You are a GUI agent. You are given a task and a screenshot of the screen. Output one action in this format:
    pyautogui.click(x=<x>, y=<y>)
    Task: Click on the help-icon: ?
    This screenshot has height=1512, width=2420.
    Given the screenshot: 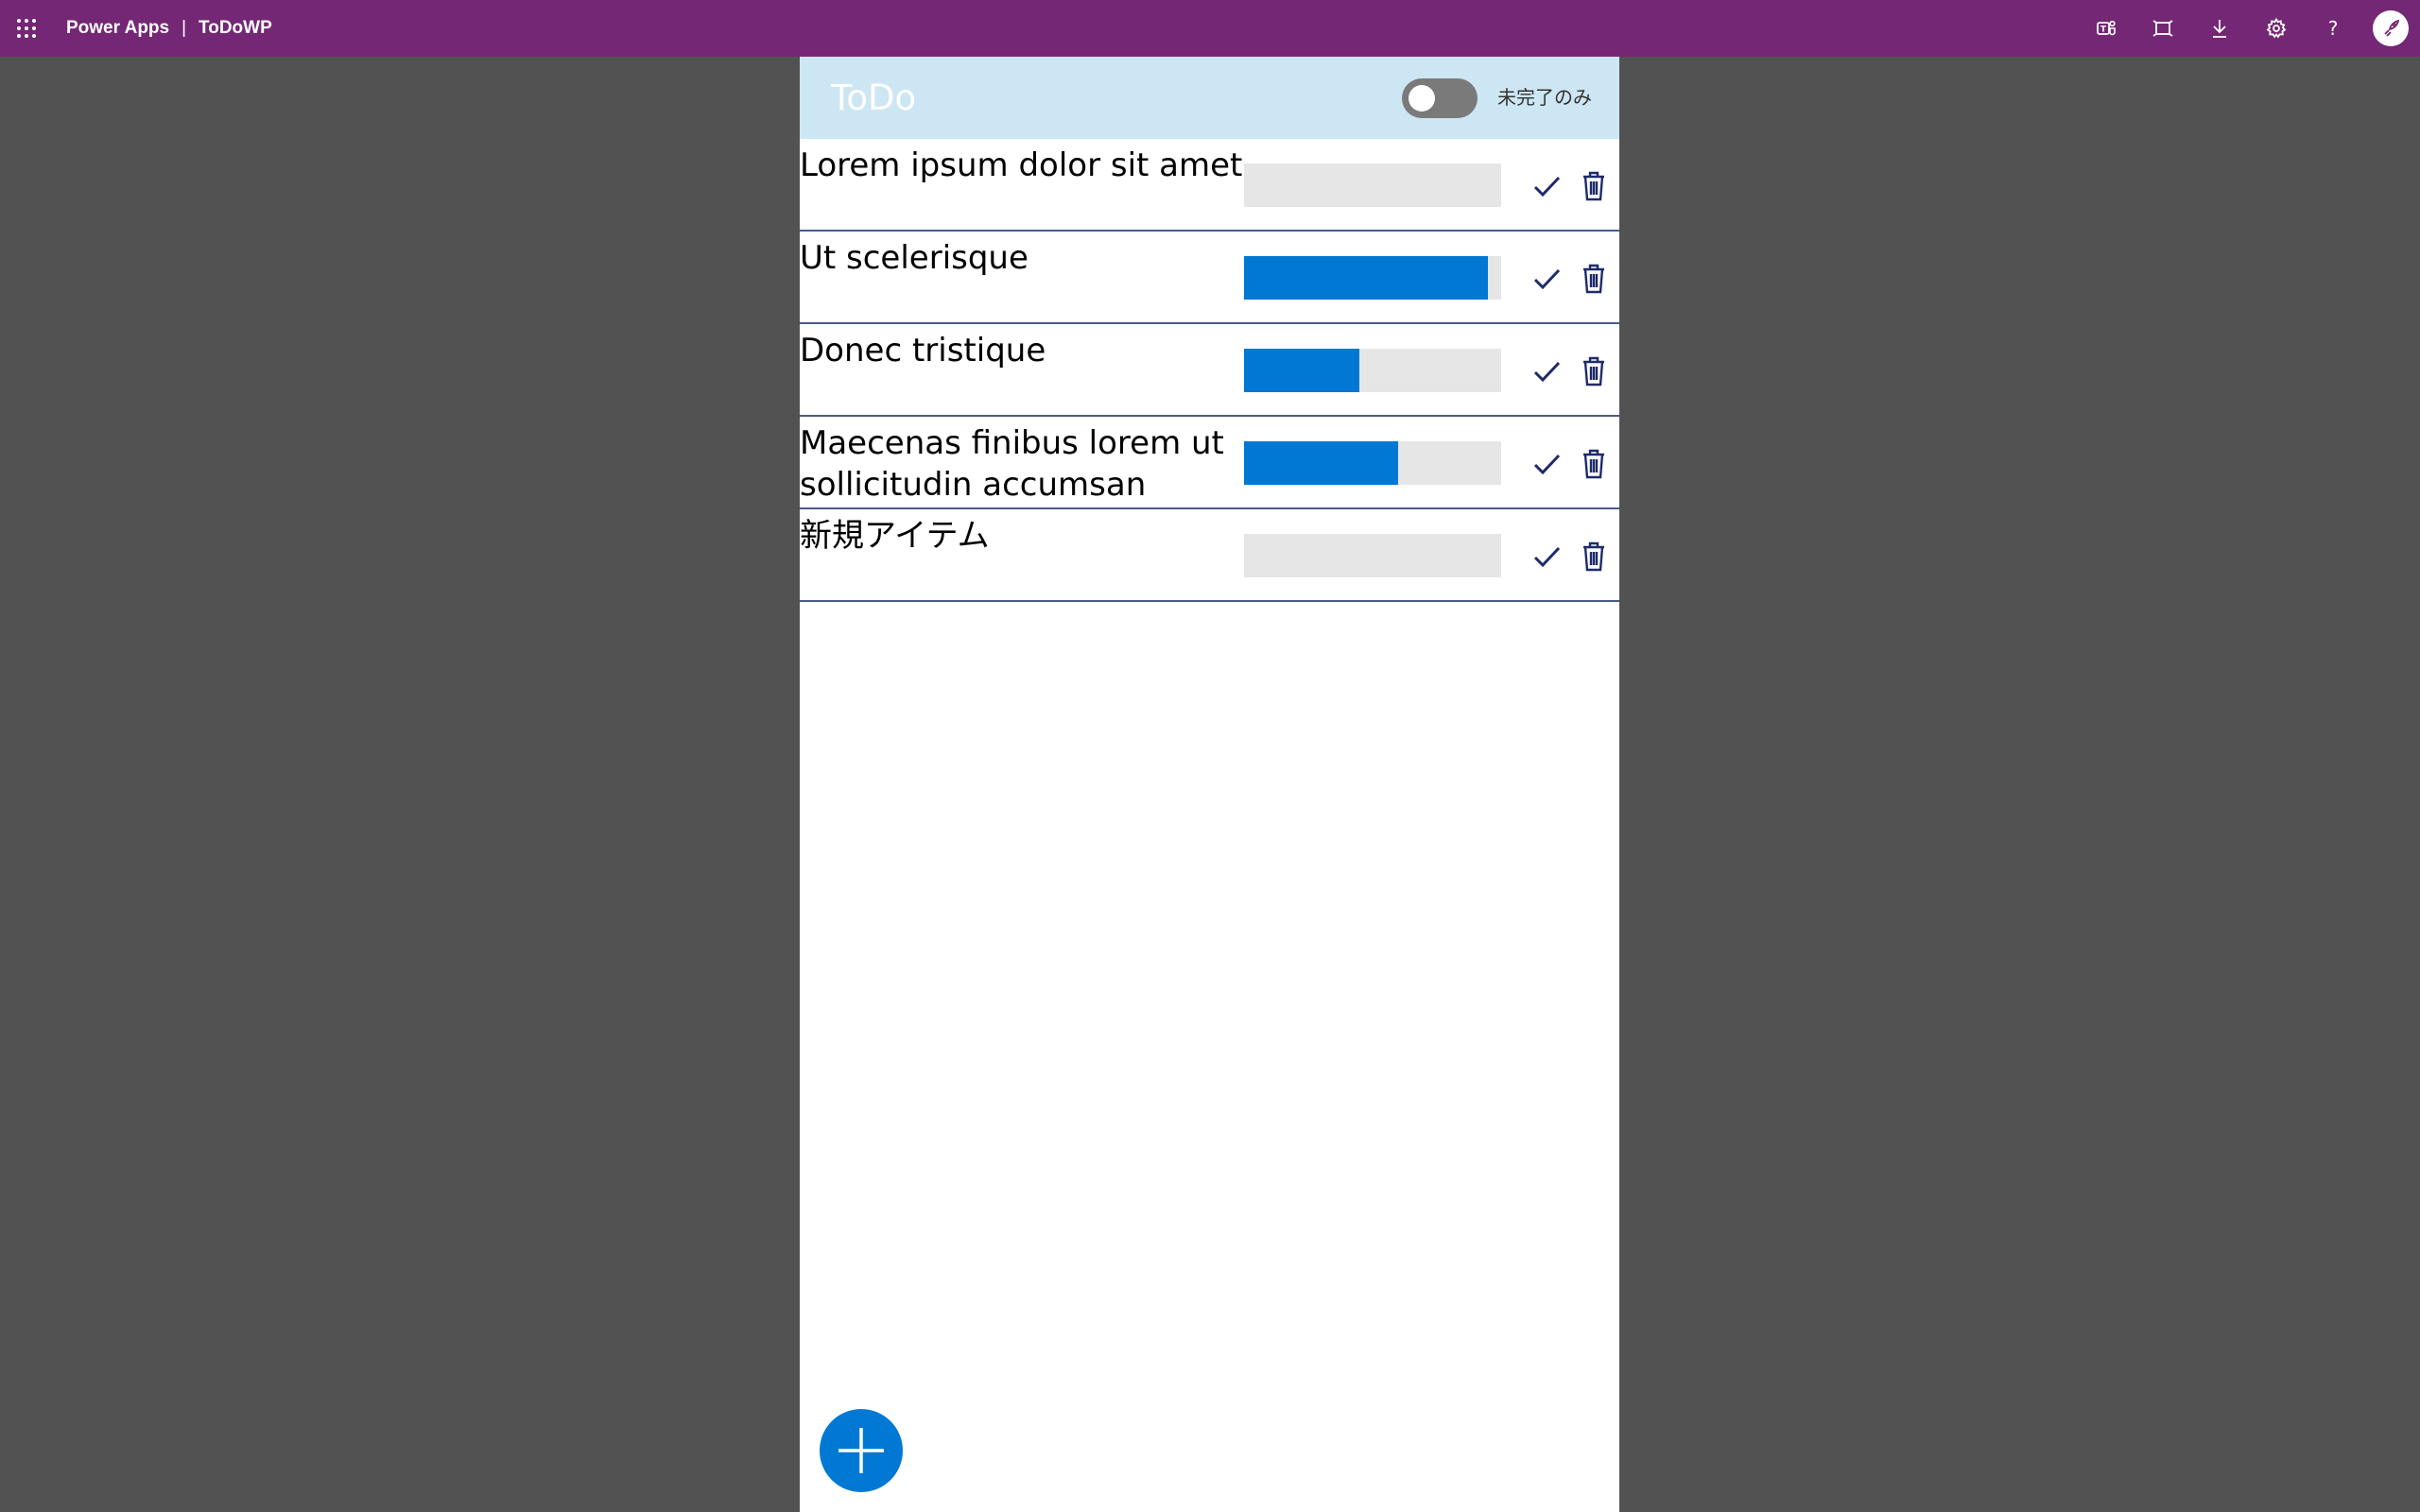 What is the action you would take?
    pyautogui.click(x=2333, y=28)
    